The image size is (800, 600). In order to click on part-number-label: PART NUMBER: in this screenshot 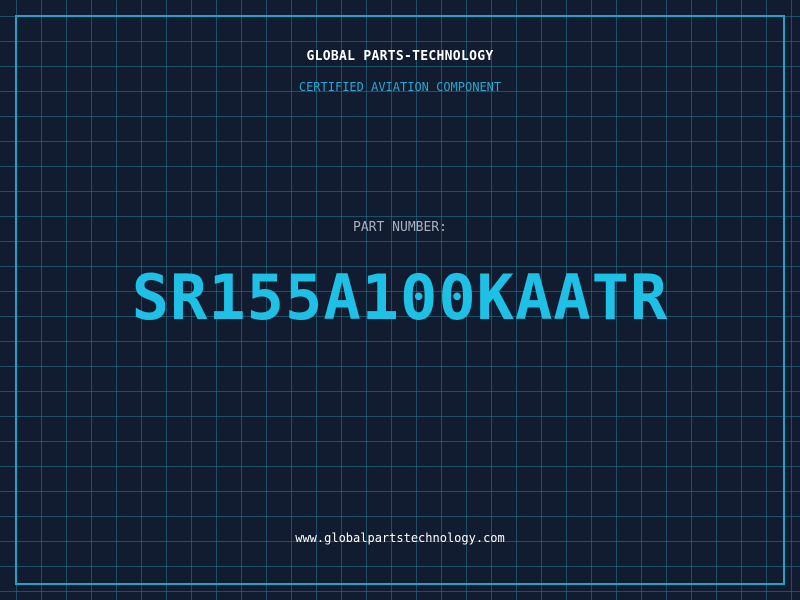, I will do `click(400, 227)`.